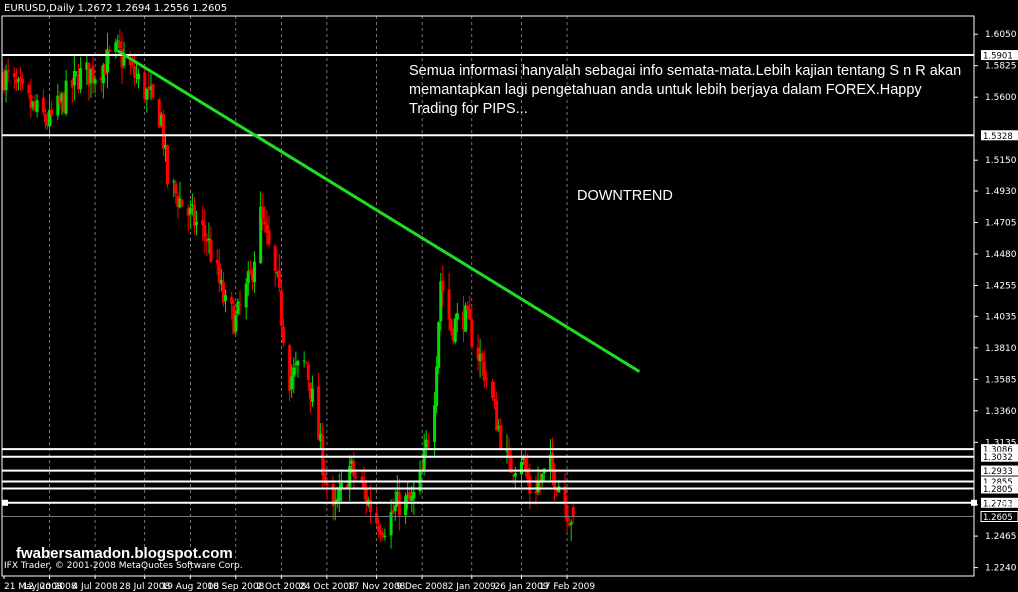 This screenshot has width=1018, height=592. What do you see at coordinates (422, 587) in the screenshot?
I see `x-tick-label: 9 Dec 2008` at bounding box center [422, 587].